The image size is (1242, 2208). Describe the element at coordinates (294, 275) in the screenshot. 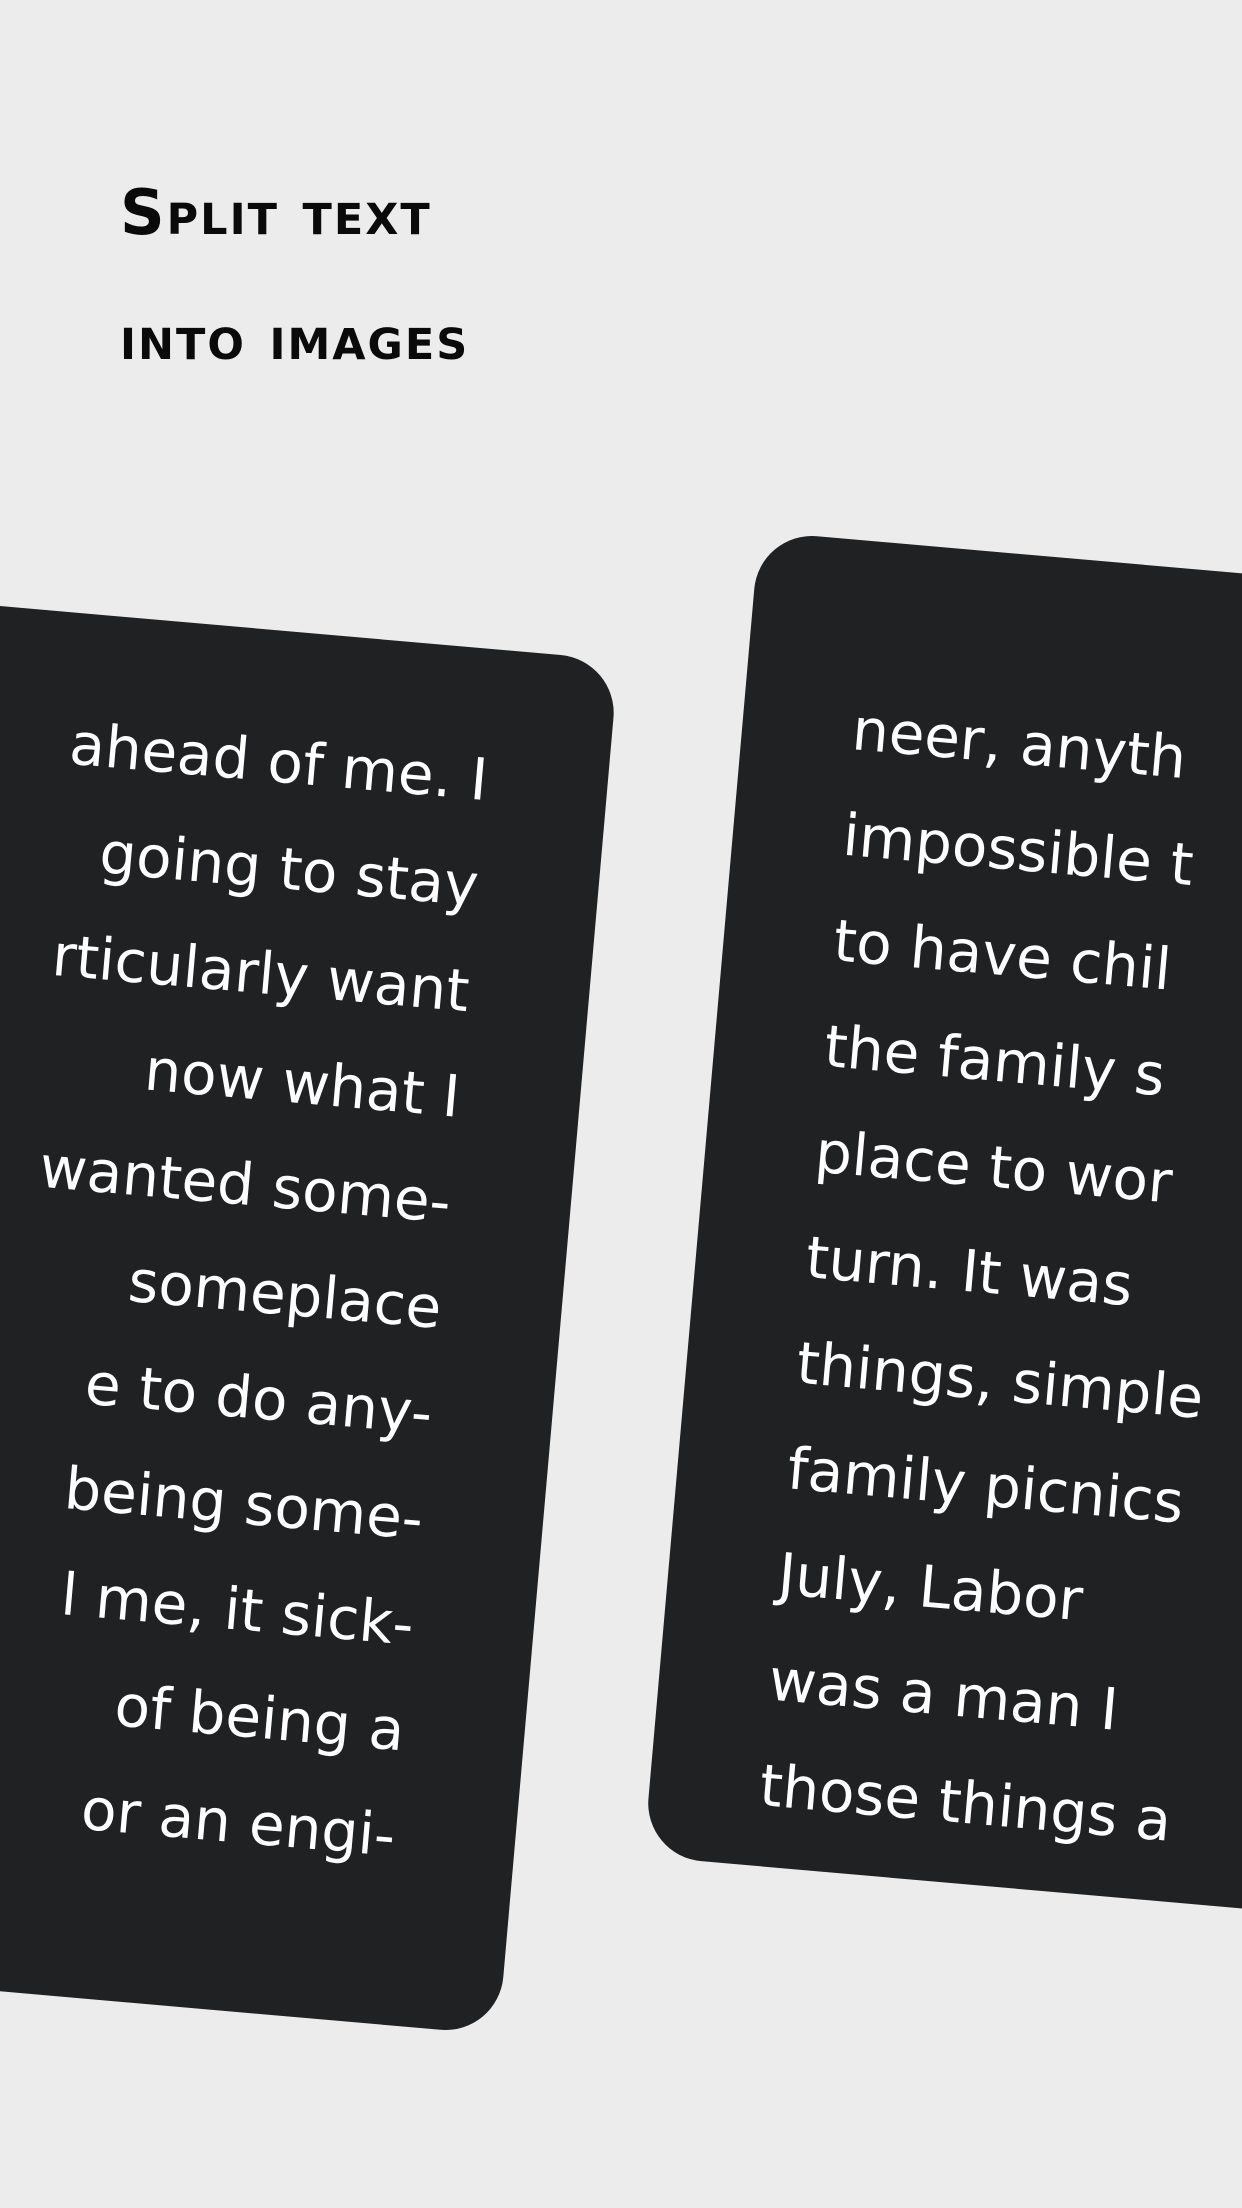

I see `headline: Split text into images` at that location.